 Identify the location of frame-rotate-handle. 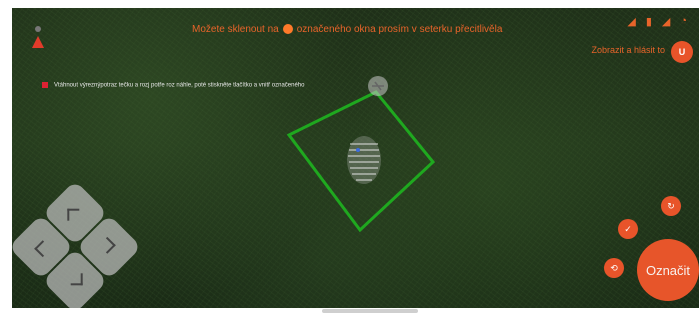
(378, 86).